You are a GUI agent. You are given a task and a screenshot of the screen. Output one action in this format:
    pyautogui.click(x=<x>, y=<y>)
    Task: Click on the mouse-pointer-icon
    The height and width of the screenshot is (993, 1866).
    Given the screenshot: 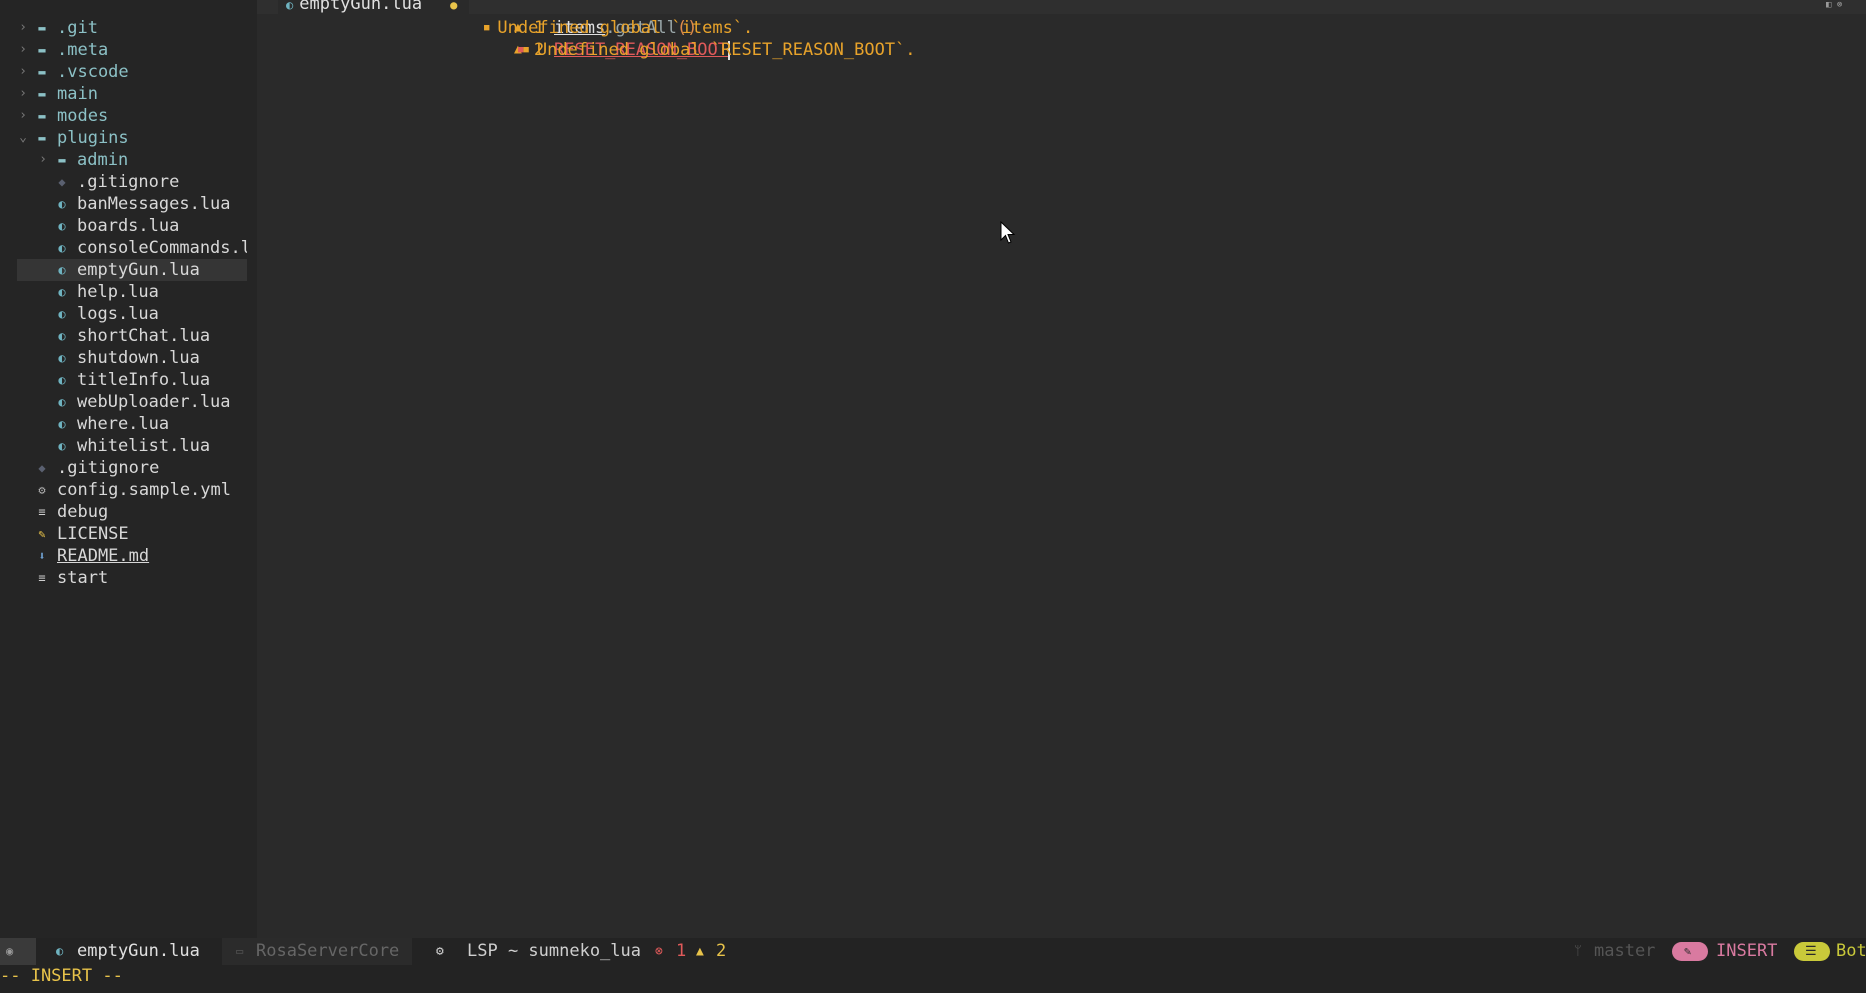 What is the action you would take?
    pyautogui.click(x=1008, y=232)
    